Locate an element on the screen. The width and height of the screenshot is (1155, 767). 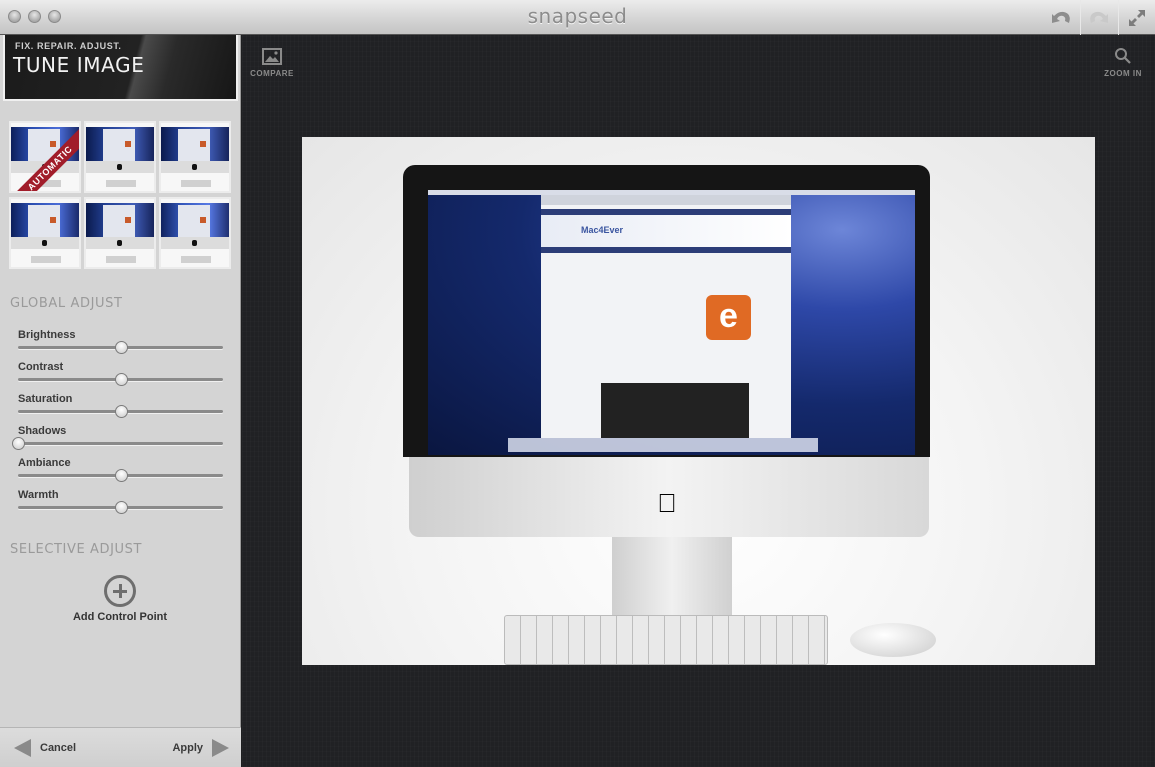
panel-footer: Cancel Apply is located at coordinates (120, 747).